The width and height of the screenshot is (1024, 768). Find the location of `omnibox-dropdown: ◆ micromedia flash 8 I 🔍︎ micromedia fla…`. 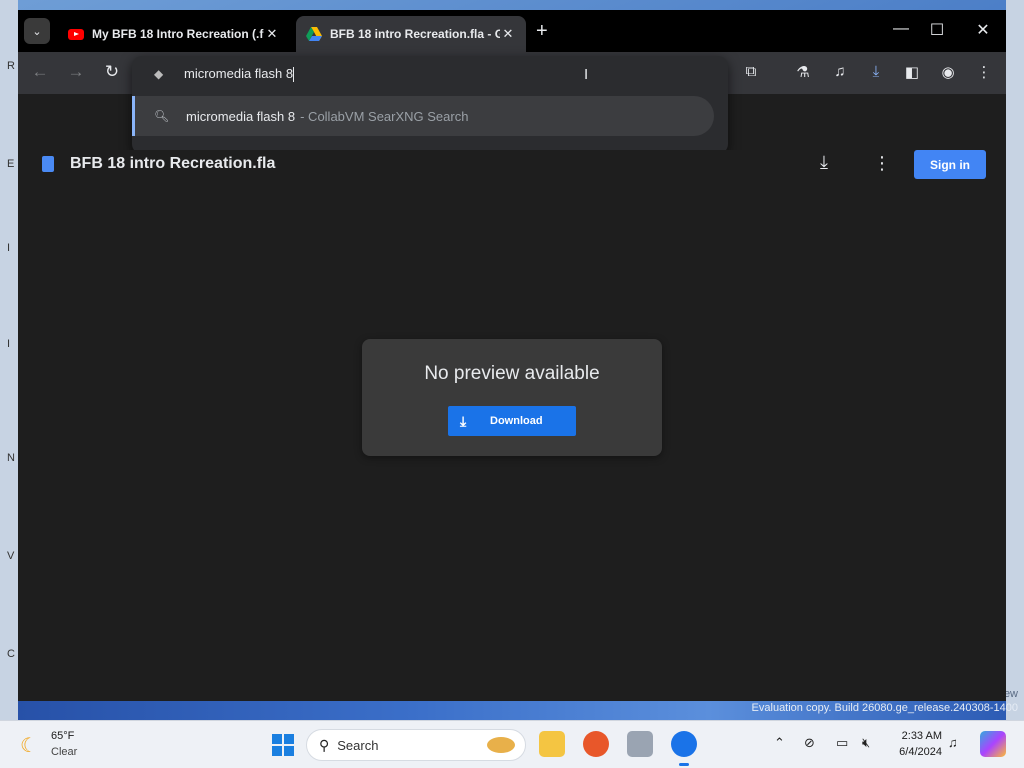

omnibox-dropdown: ◆ micromedia flash 8 I 🔍︎ micromedia fla… is located at coordinates (430, 105).